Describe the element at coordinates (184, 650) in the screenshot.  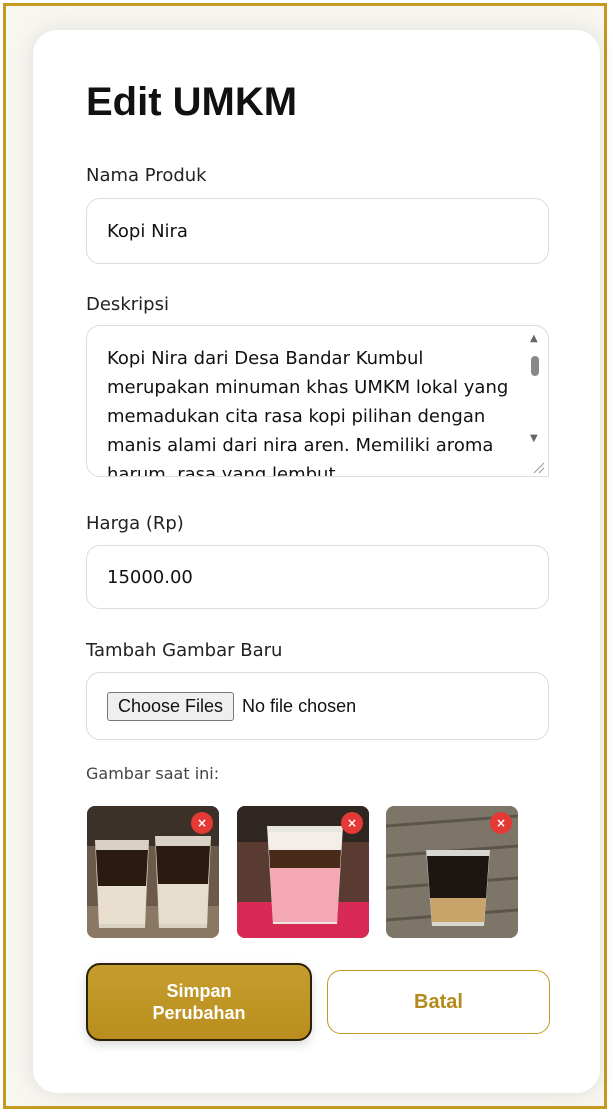
I see `gambar-baru-label: Tambah Gambar Baru` at that location.